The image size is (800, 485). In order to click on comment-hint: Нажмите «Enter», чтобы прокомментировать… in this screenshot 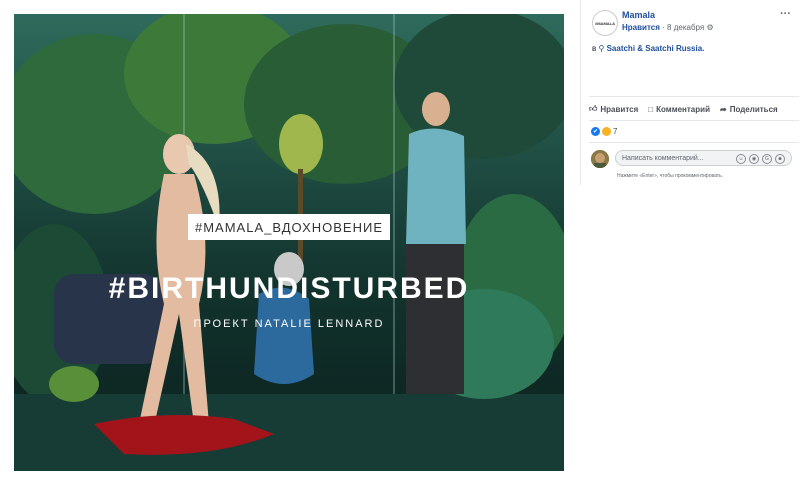, I will do `click(670, 176)`.